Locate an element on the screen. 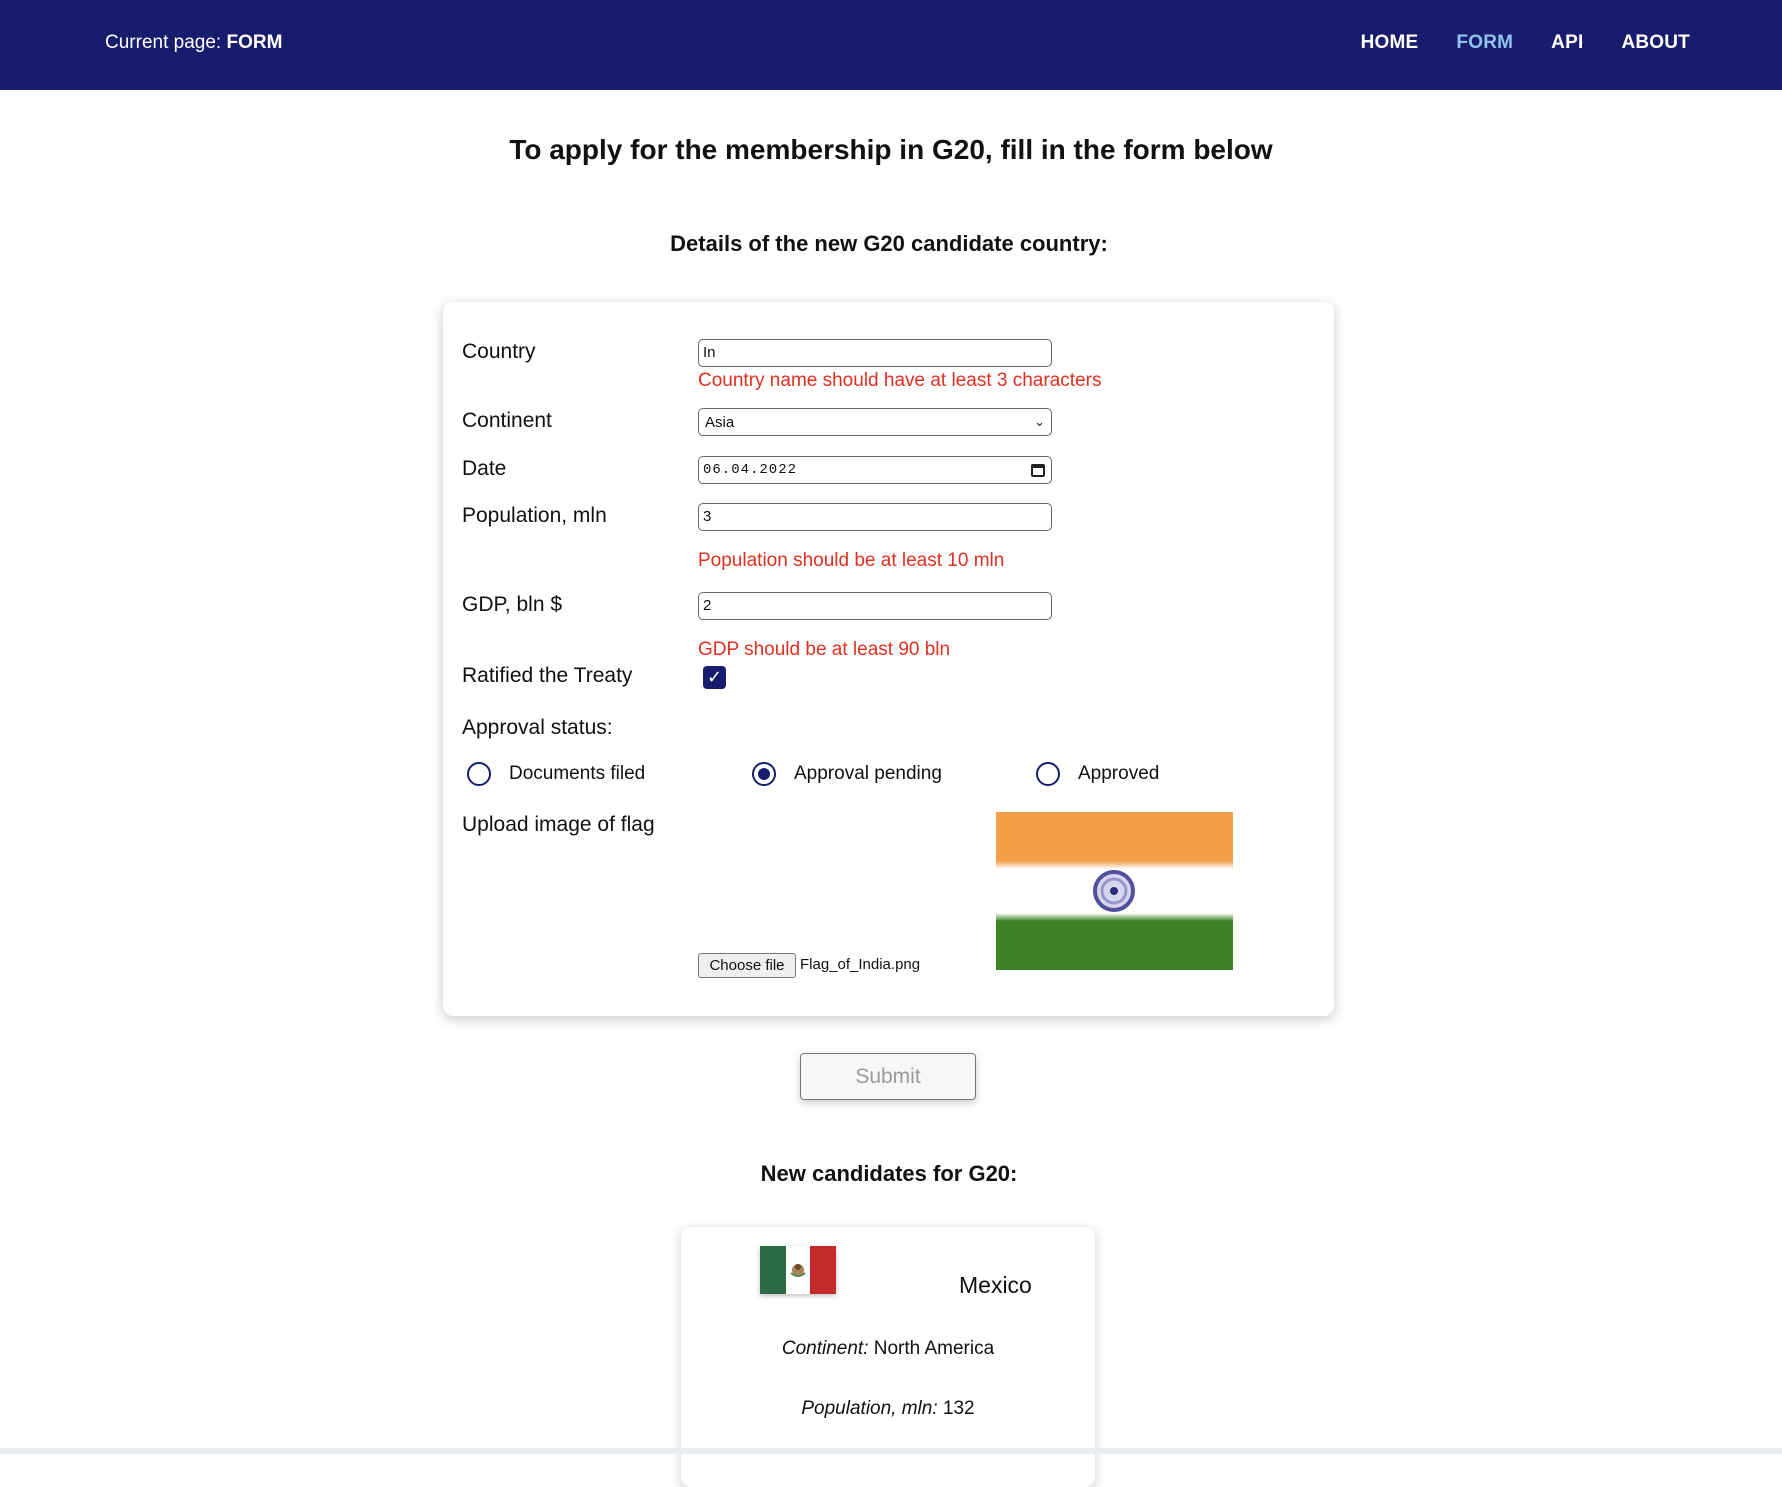  nav-form-link: FORM is located at coordinates (1484, 43).